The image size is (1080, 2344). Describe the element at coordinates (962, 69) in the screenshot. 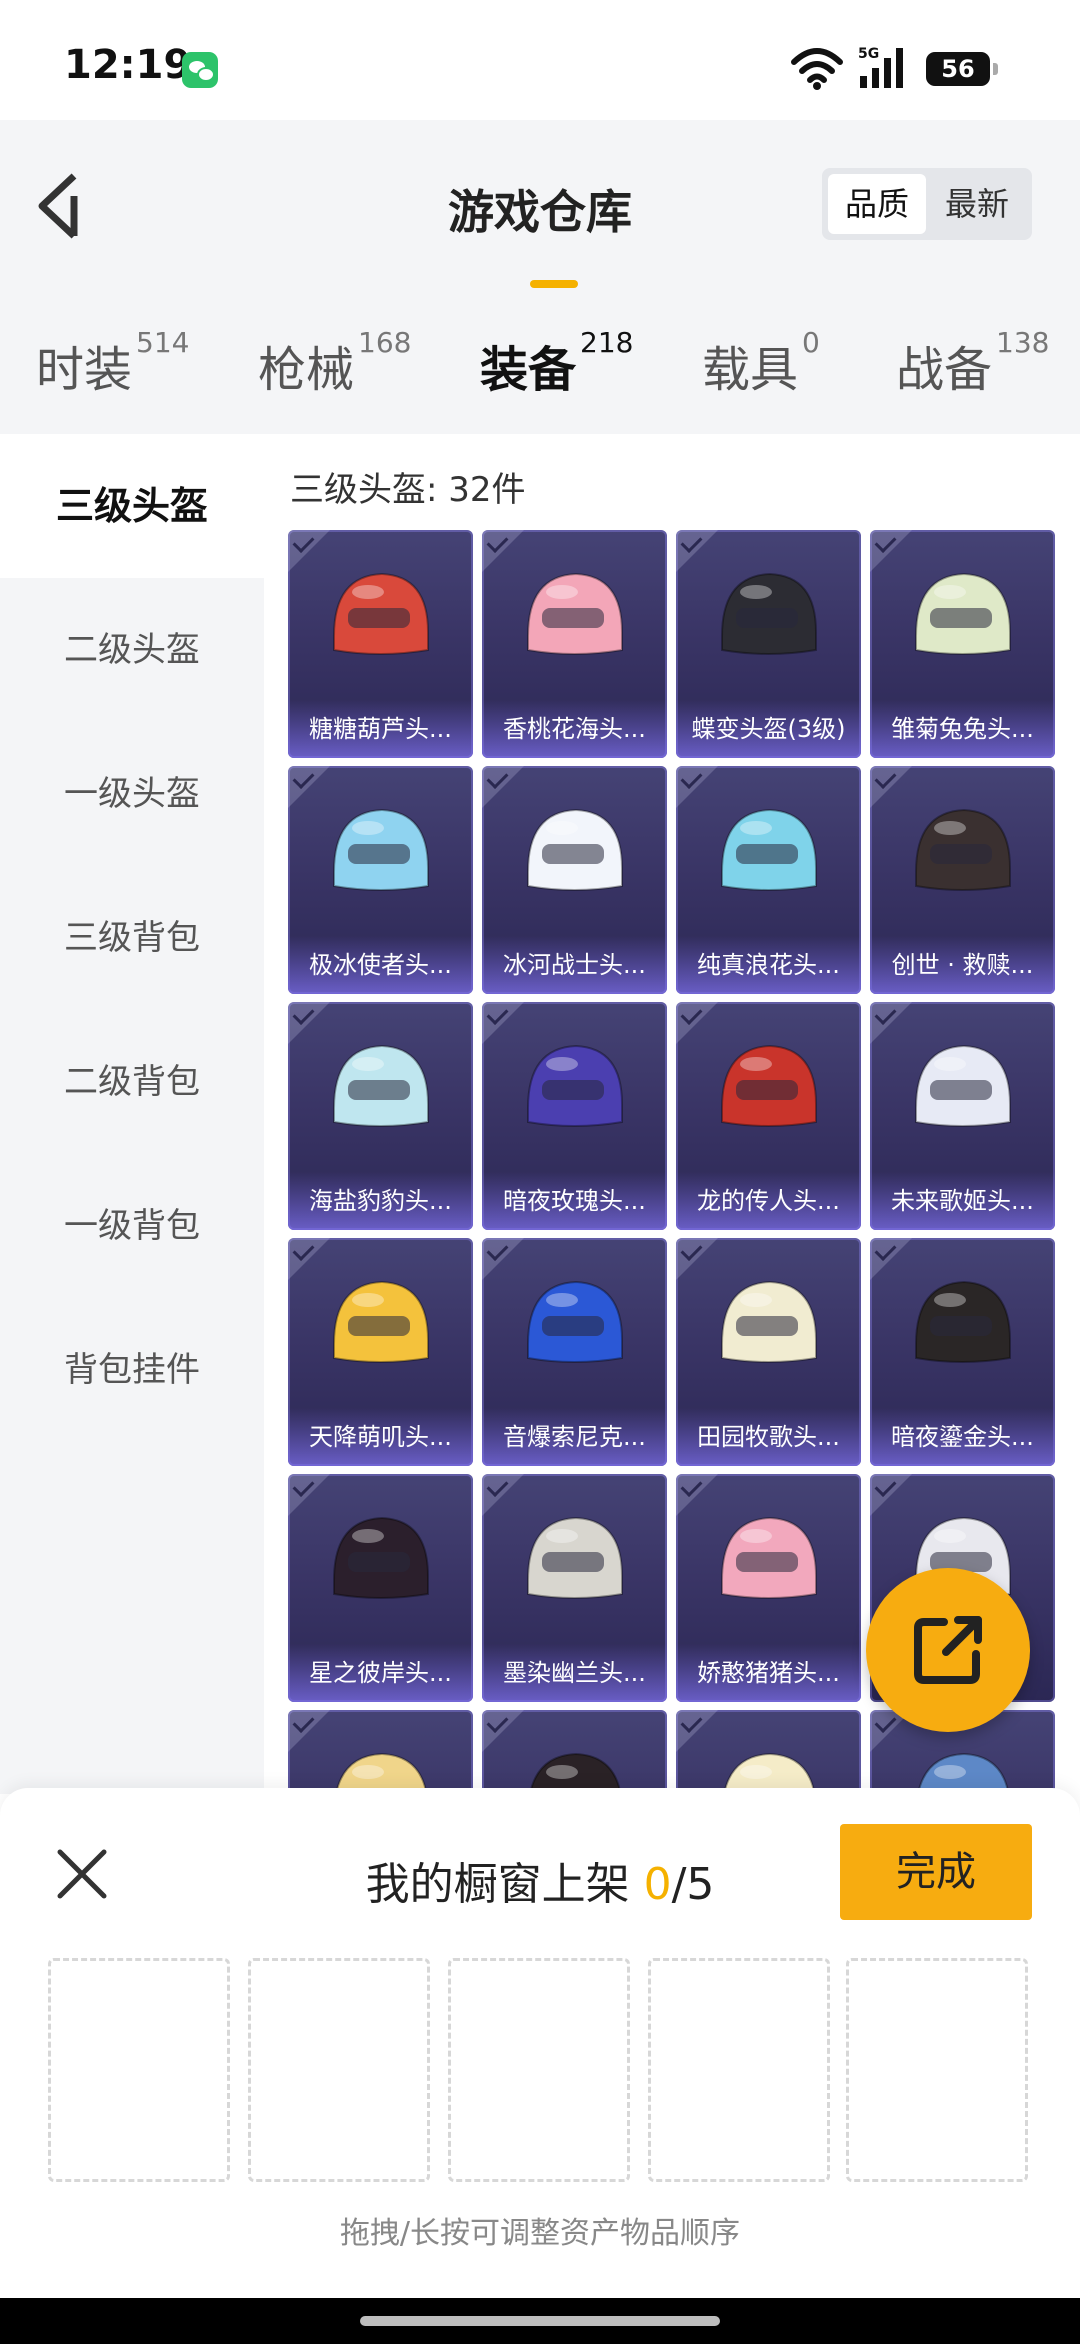

I see `battery-icon: 56` at that location.